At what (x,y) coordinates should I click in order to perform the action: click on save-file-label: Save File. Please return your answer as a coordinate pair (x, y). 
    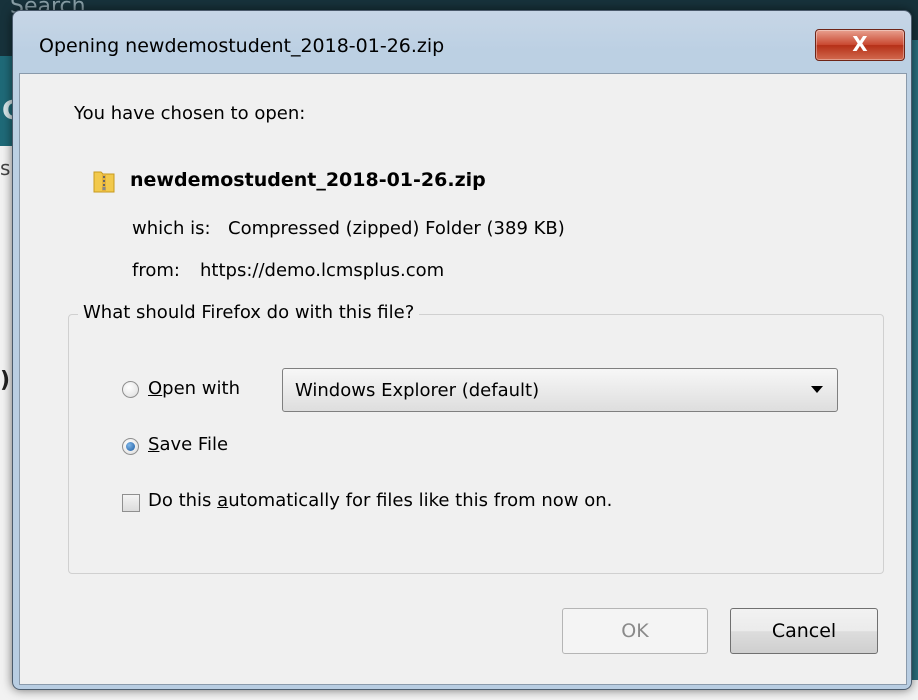
    Looking at the image, I should click on (188, 444).